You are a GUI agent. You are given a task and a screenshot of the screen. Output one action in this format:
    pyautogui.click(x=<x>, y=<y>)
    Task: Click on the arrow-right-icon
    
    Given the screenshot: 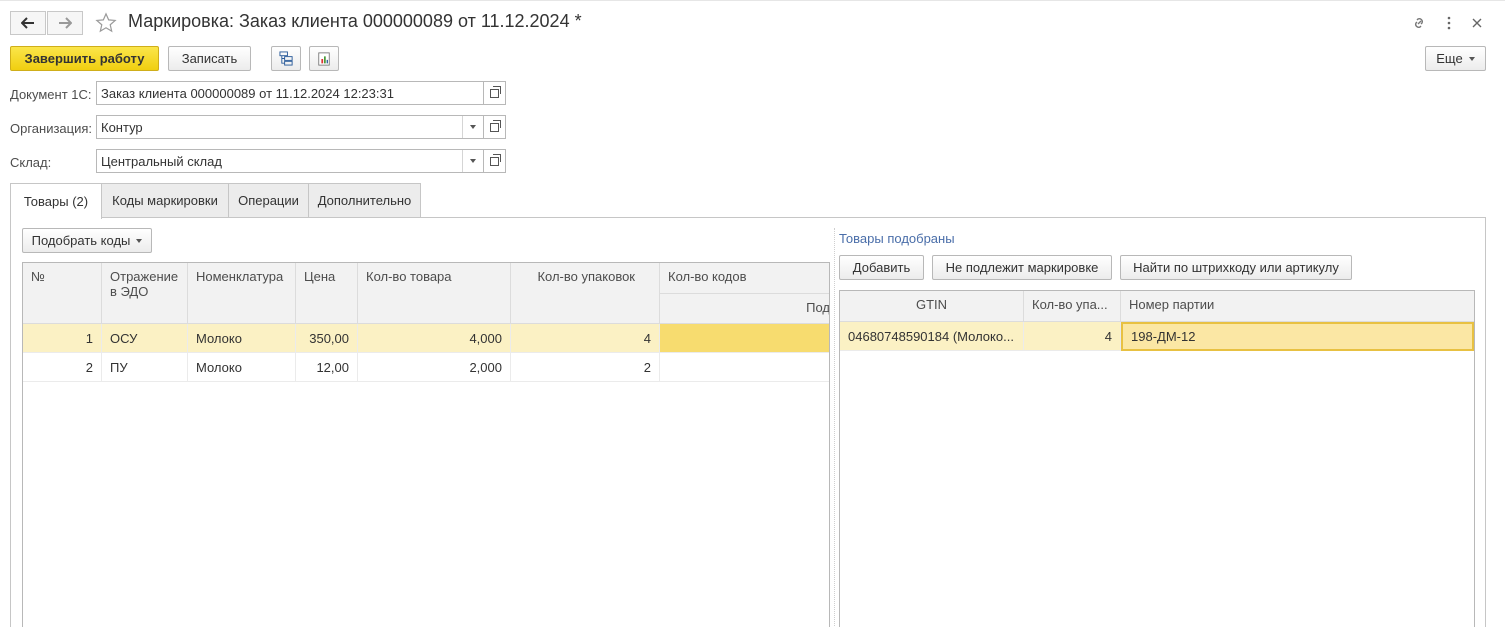 What is the action you would take?
    pyautogui.click(x=65, y=23)
    